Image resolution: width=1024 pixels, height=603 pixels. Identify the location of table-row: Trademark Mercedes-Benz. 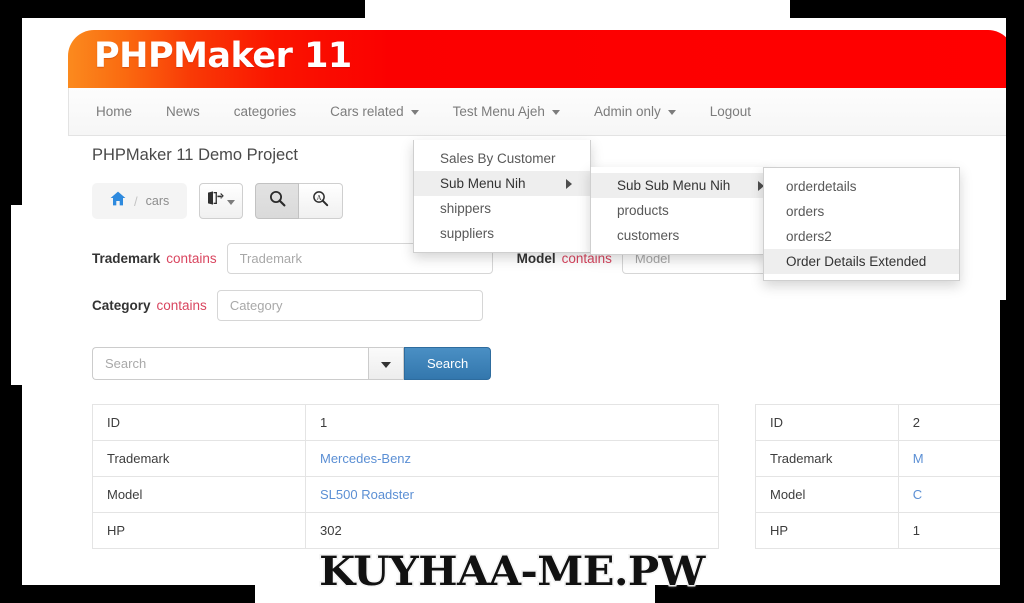
(405, 458).